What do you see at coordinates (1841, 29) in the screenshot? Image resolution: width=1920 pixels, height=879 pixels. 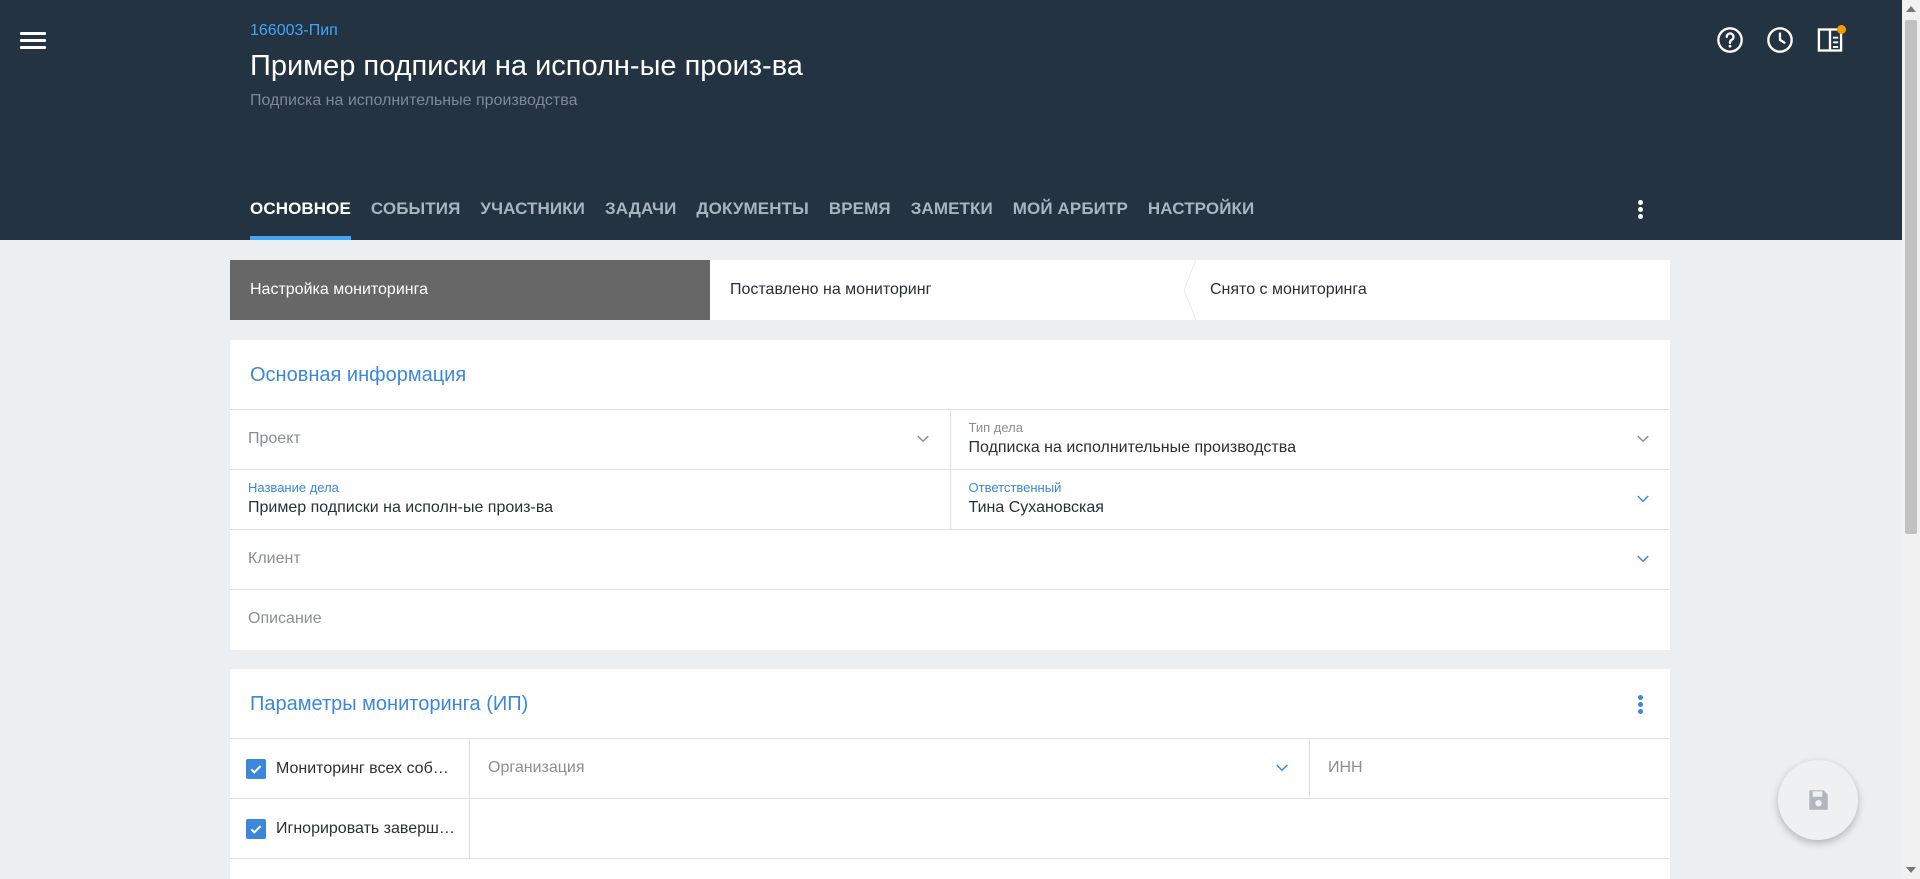 I see `notification-dot` at bounding box center [1841, 29].